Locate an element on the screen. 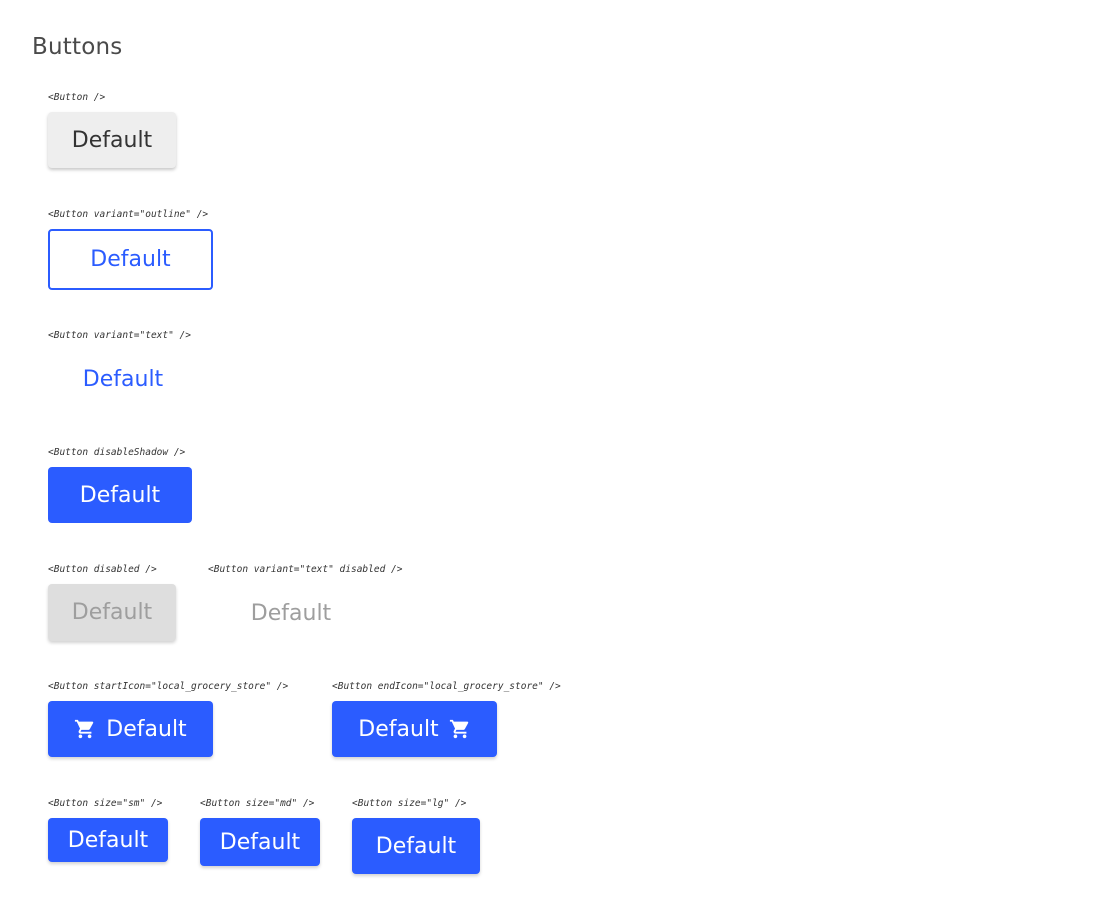 The height and width of the screenshot is (897, 1113). size-md-button: Default is located at coordinates (260, 842).